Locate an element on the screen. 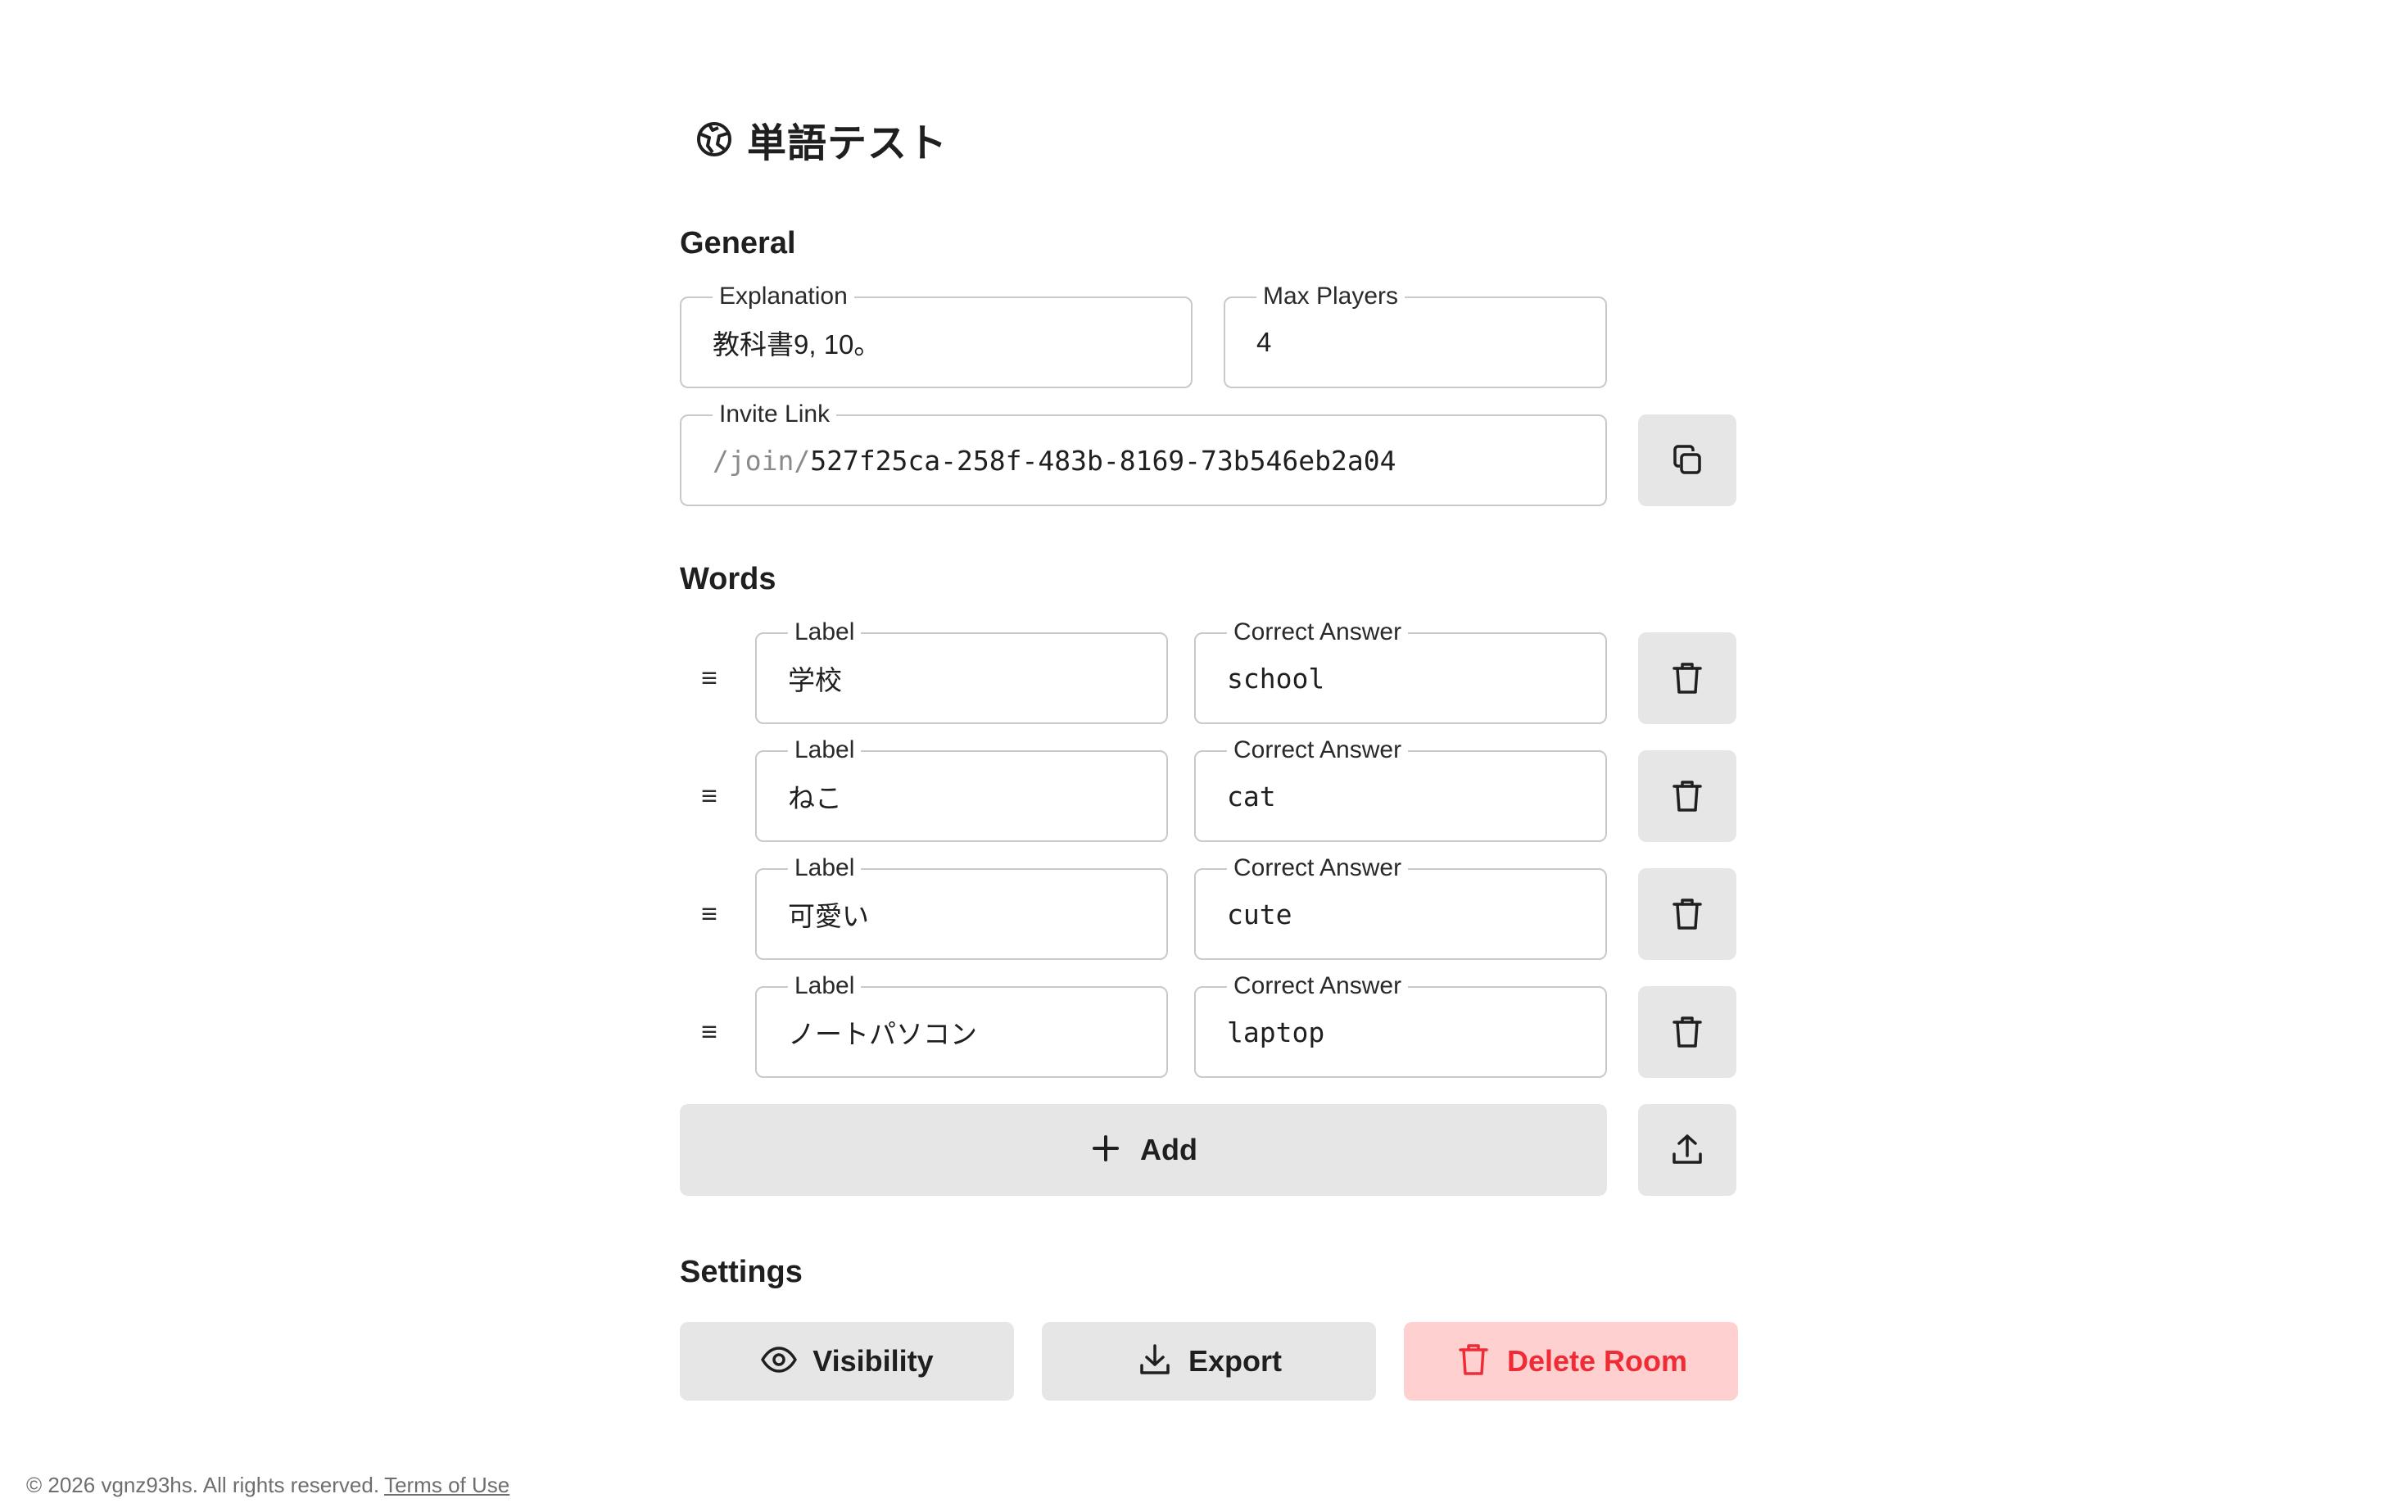  correct-answer-field: Correct Answer school is located at coordinates (1400, 671).